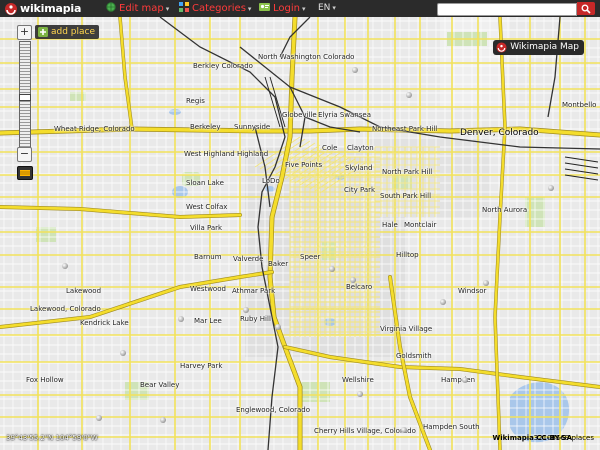 The image size is (600, 450). Describe the element at coordinates (195, 101) in the screenshot. I see `label-regis: Regis` at that location.